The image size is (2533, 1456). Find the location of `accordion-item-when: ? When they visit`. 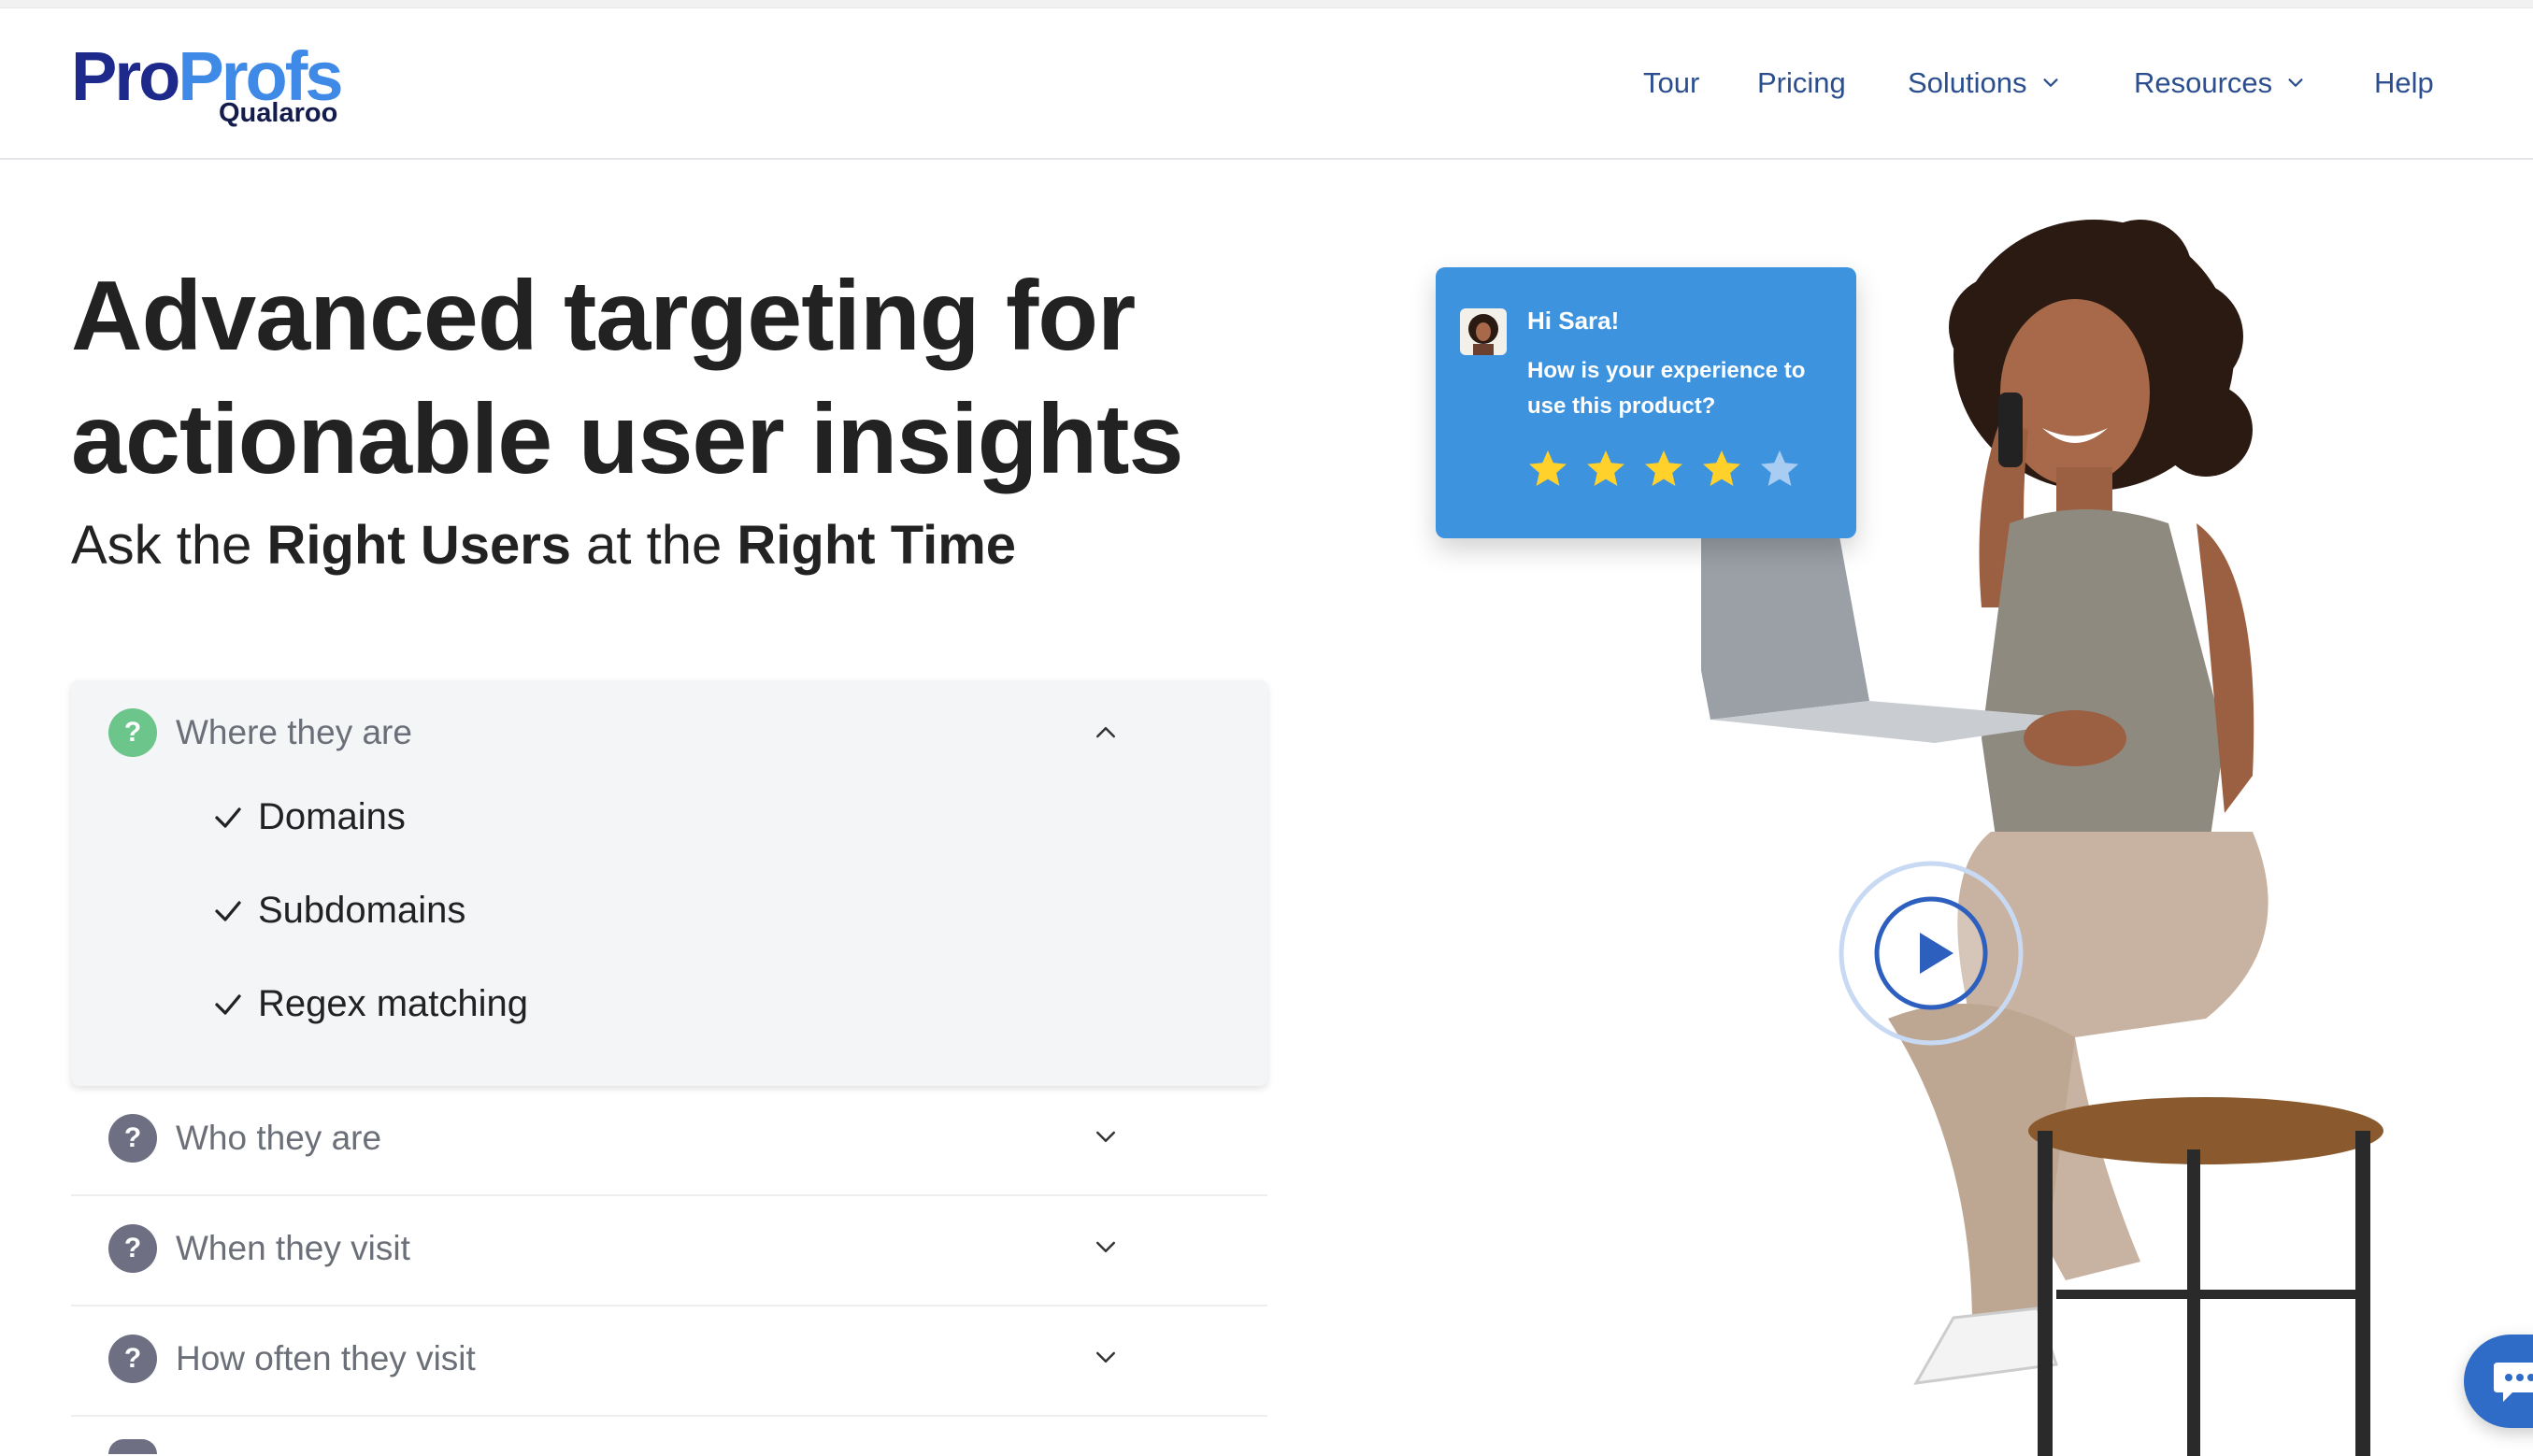

accordion-item-when: ? When they visit is located at coordinates (669, 1251).